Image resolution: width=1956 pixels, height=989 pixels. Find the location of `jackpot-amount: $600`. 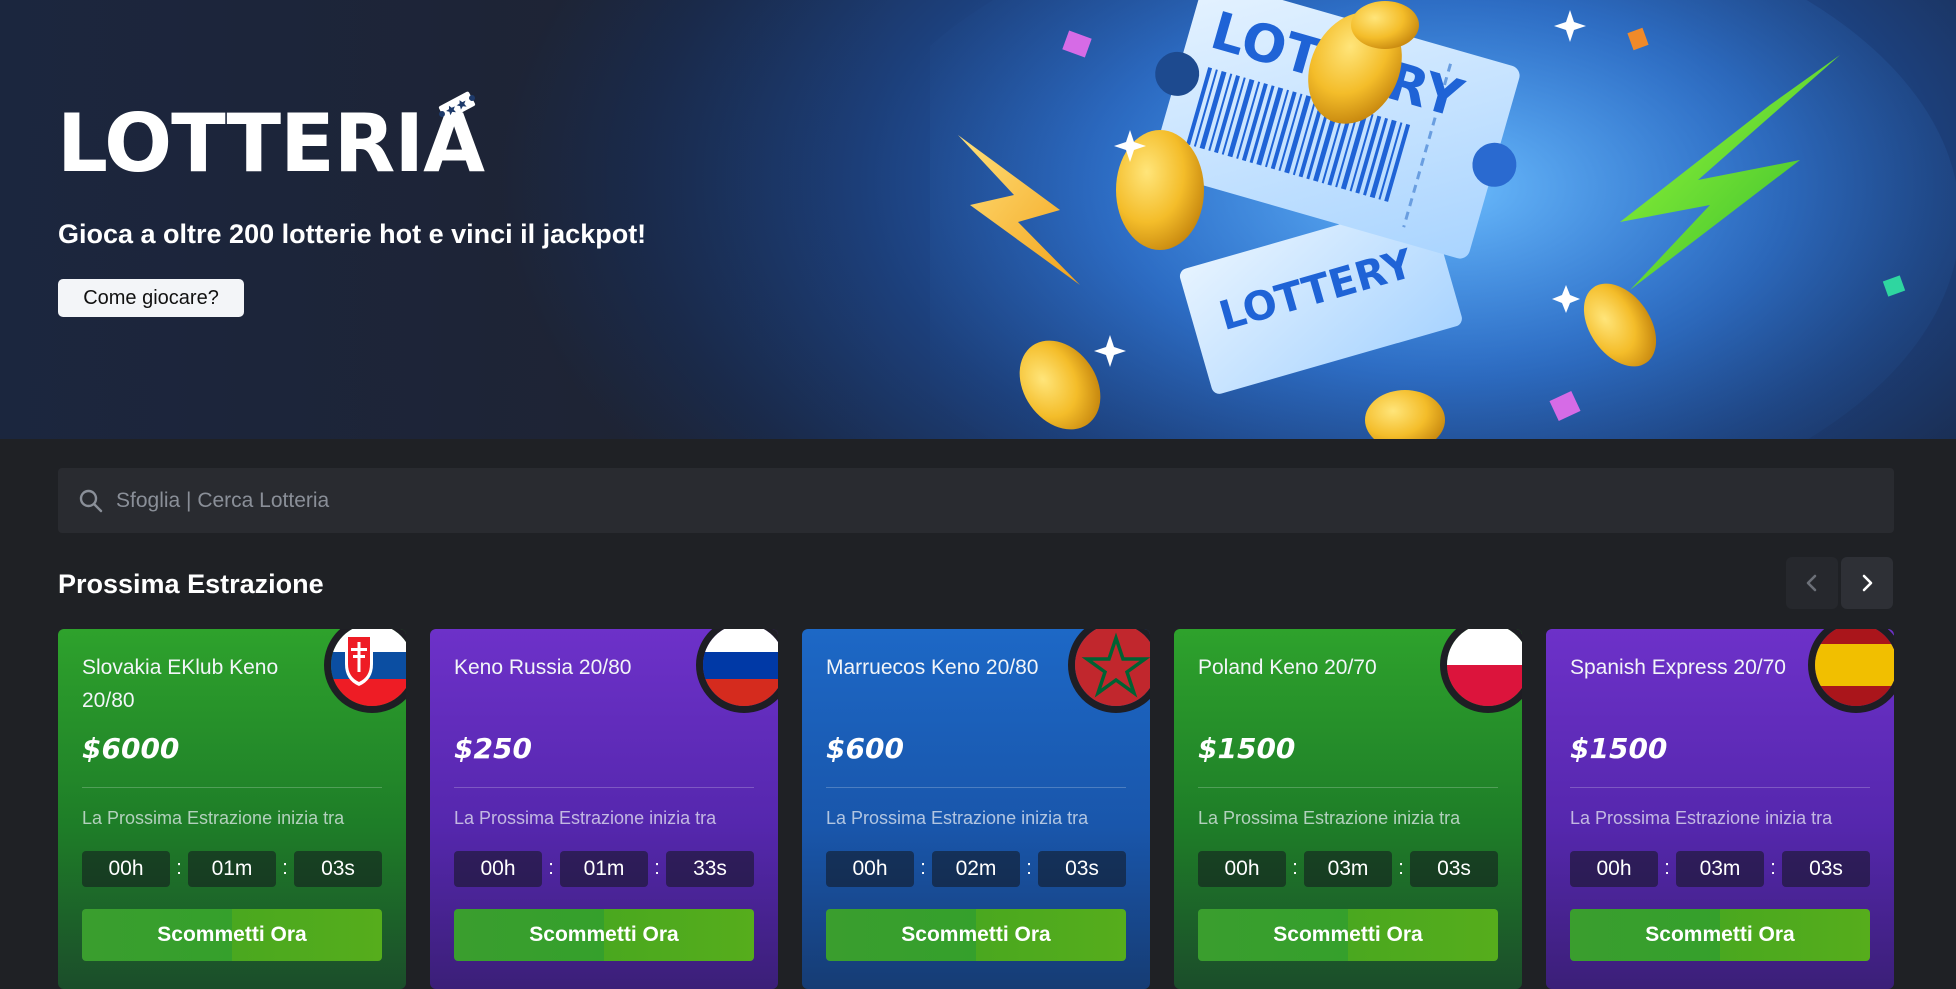

jackpot-amount: $600 is located at coordinates (865, 748).